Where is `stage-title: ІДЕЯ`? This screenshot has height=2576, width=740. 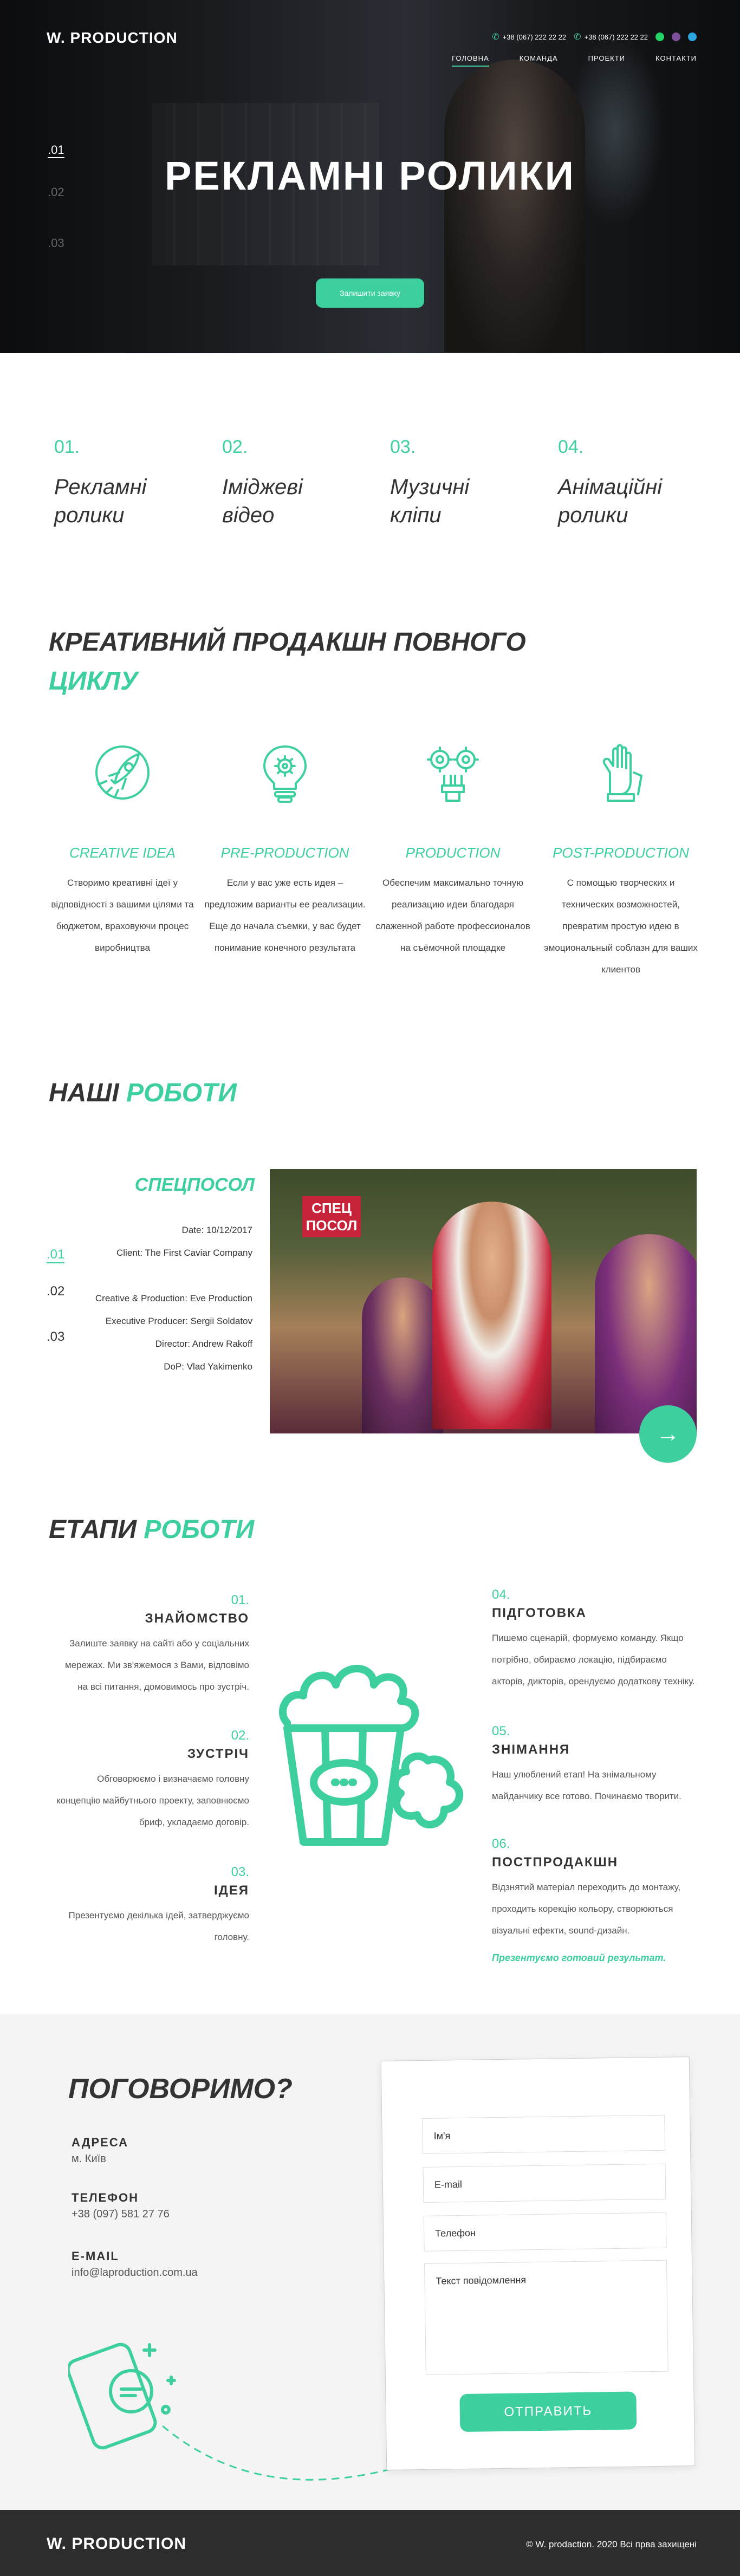 stage-title: ІДЕЯ is located at coordinates (231, 1890).